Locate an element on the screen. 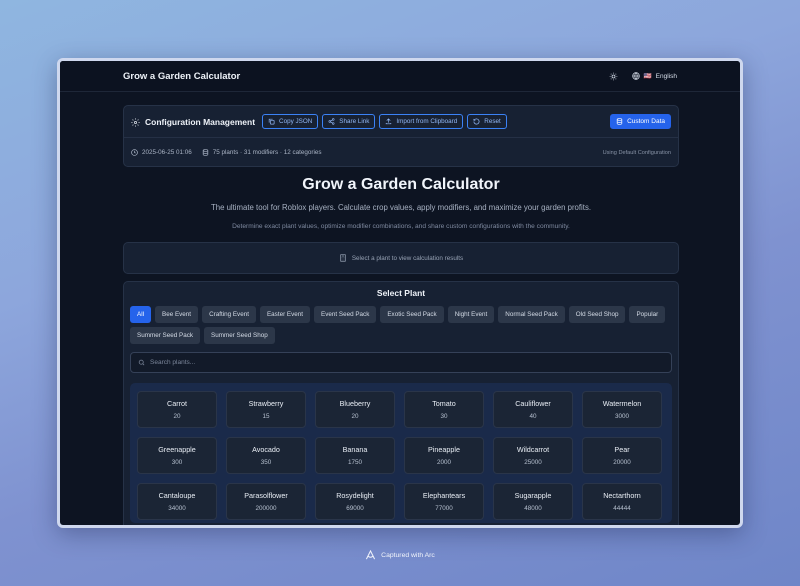 The width and height of the screenshot is (800, 586). plant-name: Strawberry is located at coordinates (266, 403).